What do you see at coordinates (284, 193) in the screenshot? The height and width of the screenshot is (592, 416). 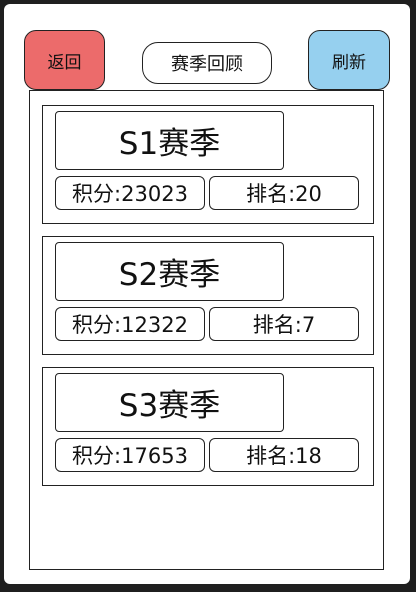 I see `season-rank: 排名:20` at bounding box center [284, 193].